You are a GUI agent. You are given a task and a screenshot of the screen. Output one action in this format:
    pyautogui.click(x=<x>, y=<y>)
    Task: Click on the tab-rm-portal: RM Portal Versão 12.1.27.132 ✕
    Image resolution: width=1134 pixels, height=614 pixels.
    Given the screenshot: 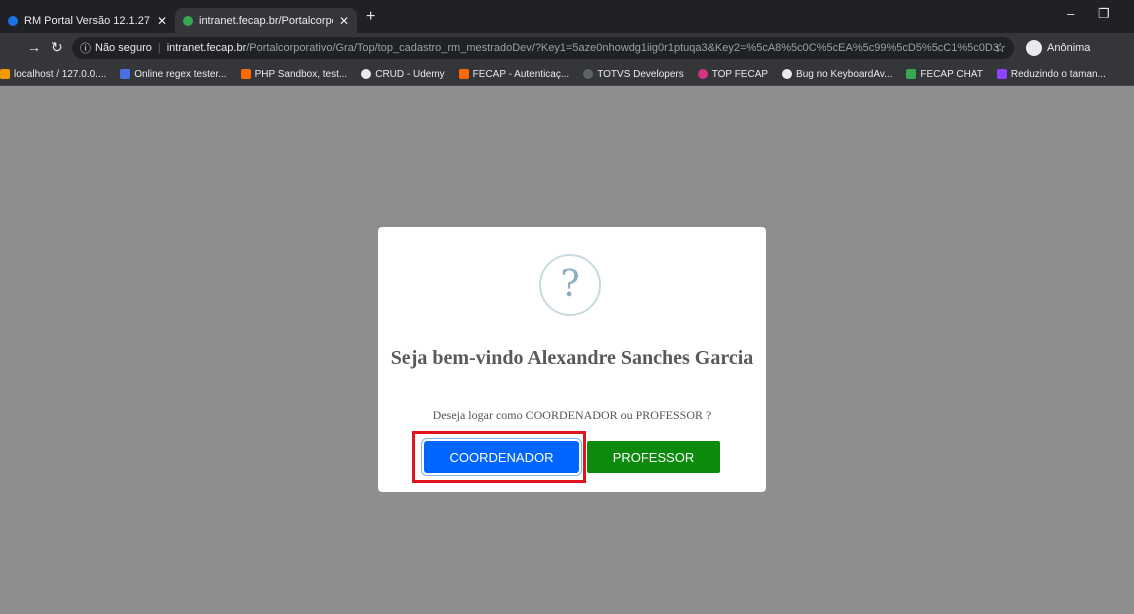 What is the action you would take?
    pyautogui.click(x=87, y=20)
    